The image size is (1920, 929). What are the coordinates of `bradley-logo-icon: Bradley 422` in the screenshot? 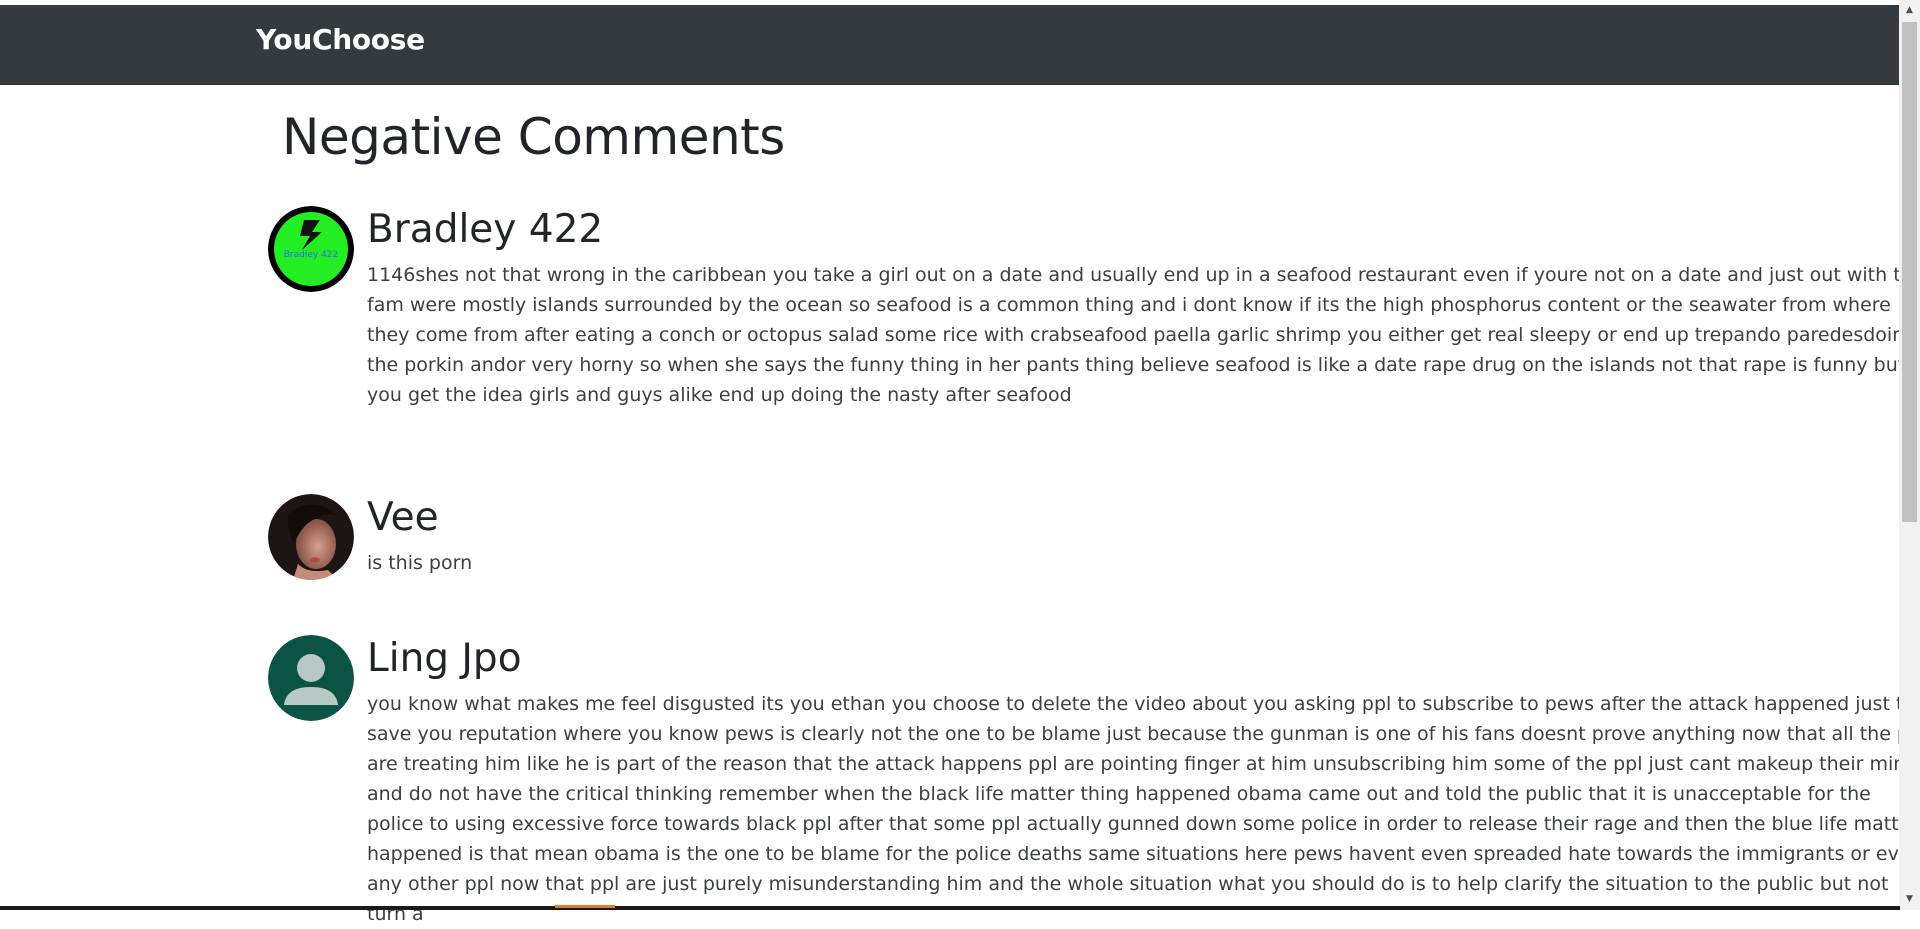 It's located at (311, 249).